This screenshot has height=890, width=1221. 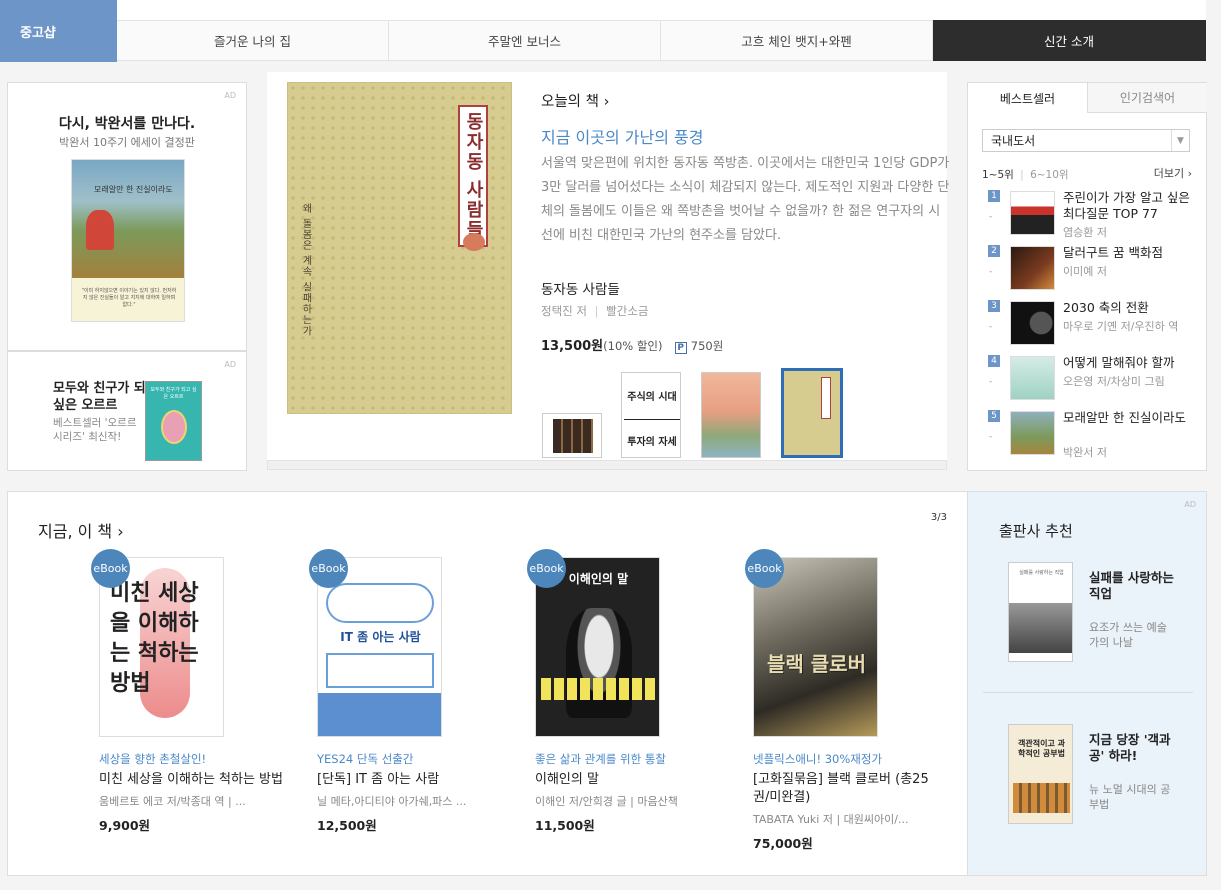 What do you see at coordinates (633, 346) in the screenshot?
I see `today-discount: (10% 할인)` at bounding box center [633, 346].